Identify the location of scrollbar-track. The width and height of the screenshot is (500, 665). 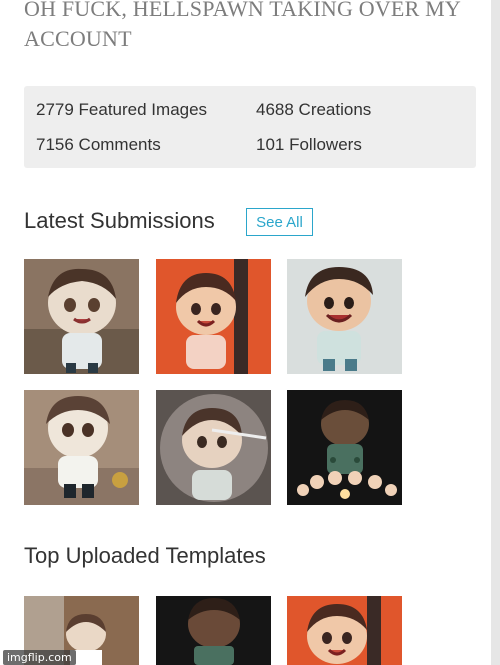
(495, 332).